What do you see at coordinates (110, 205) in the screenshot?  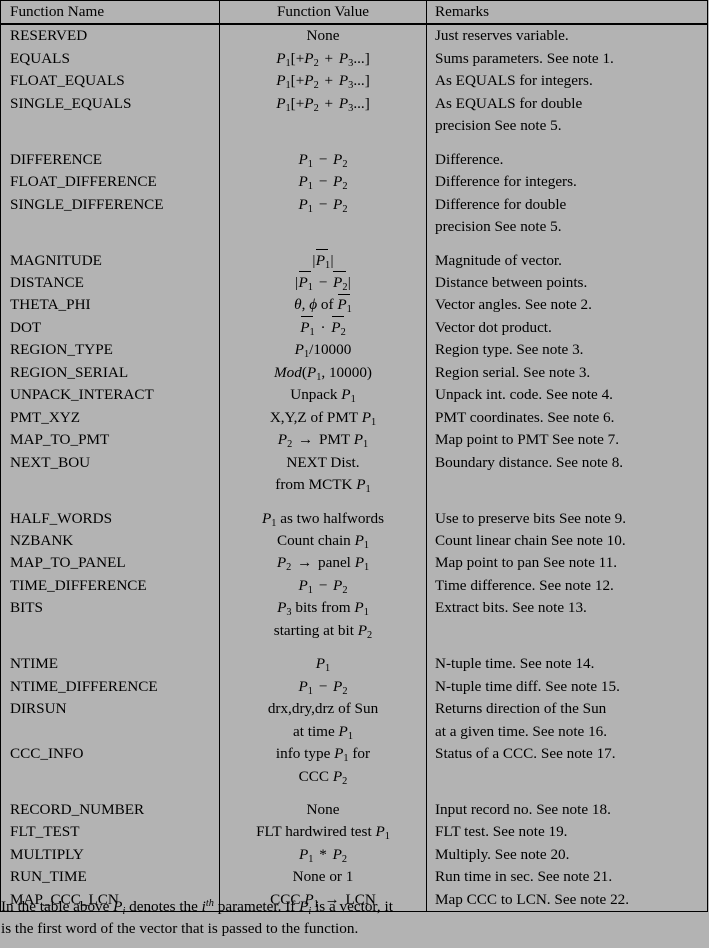 I see `cell-function-name: SINGLE_DIFFERENCE` at bounding box center [110, 205].